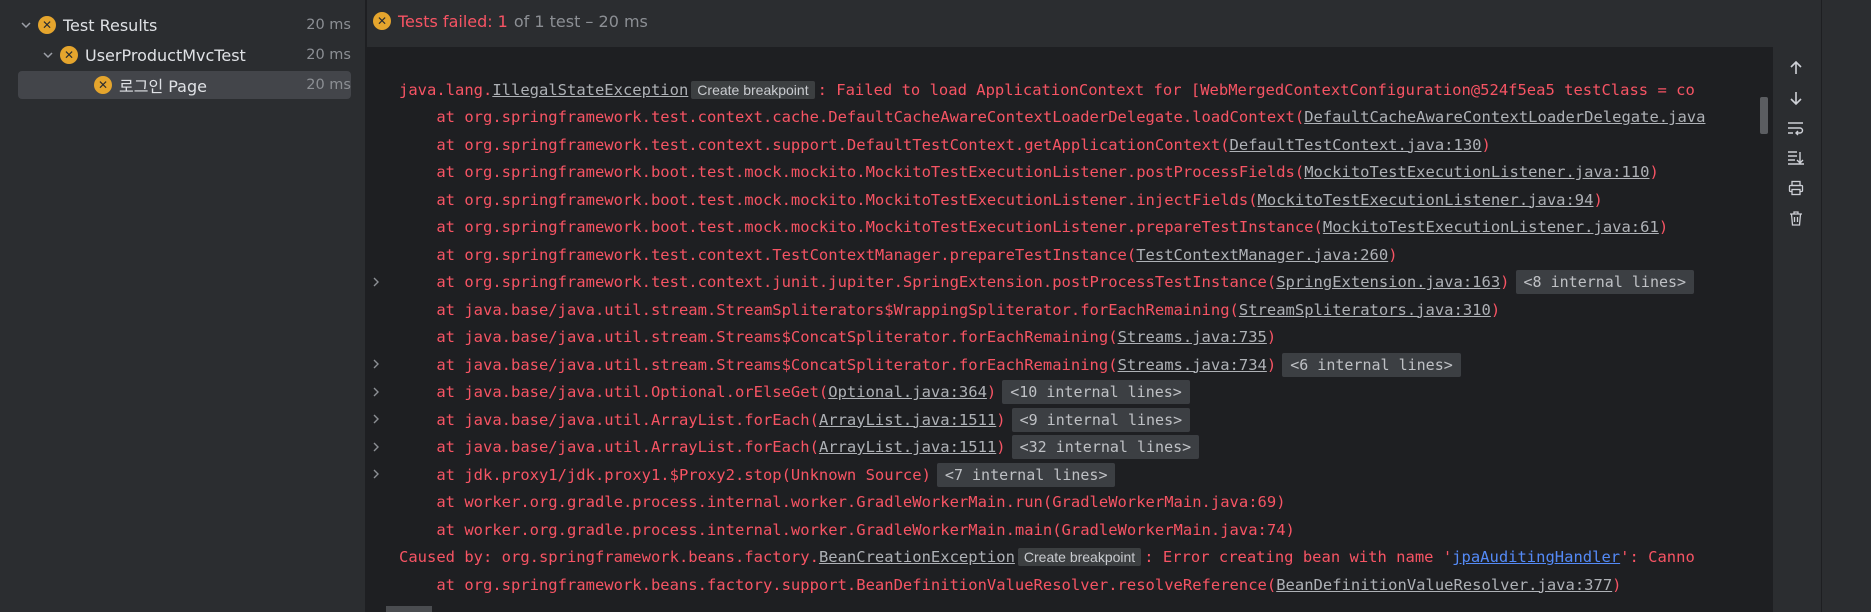  Describe the element at coordinates (1388, 282) in the screenshot. I see `source-link: SpringExtension.java:163` at that location.